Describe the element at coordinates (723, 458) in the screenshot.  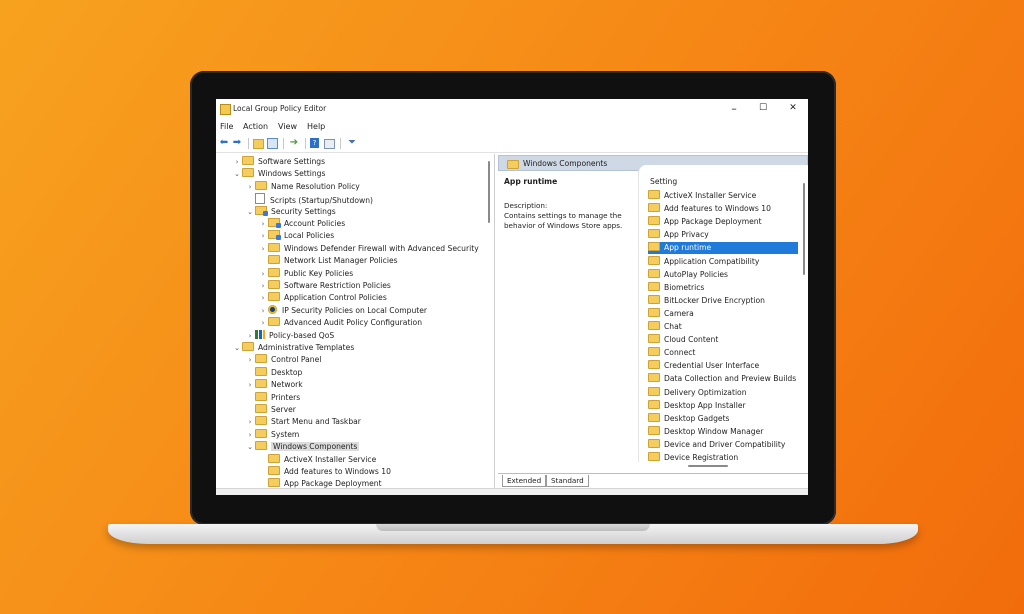
I see `setting-list-item: Device Registration` at that location.